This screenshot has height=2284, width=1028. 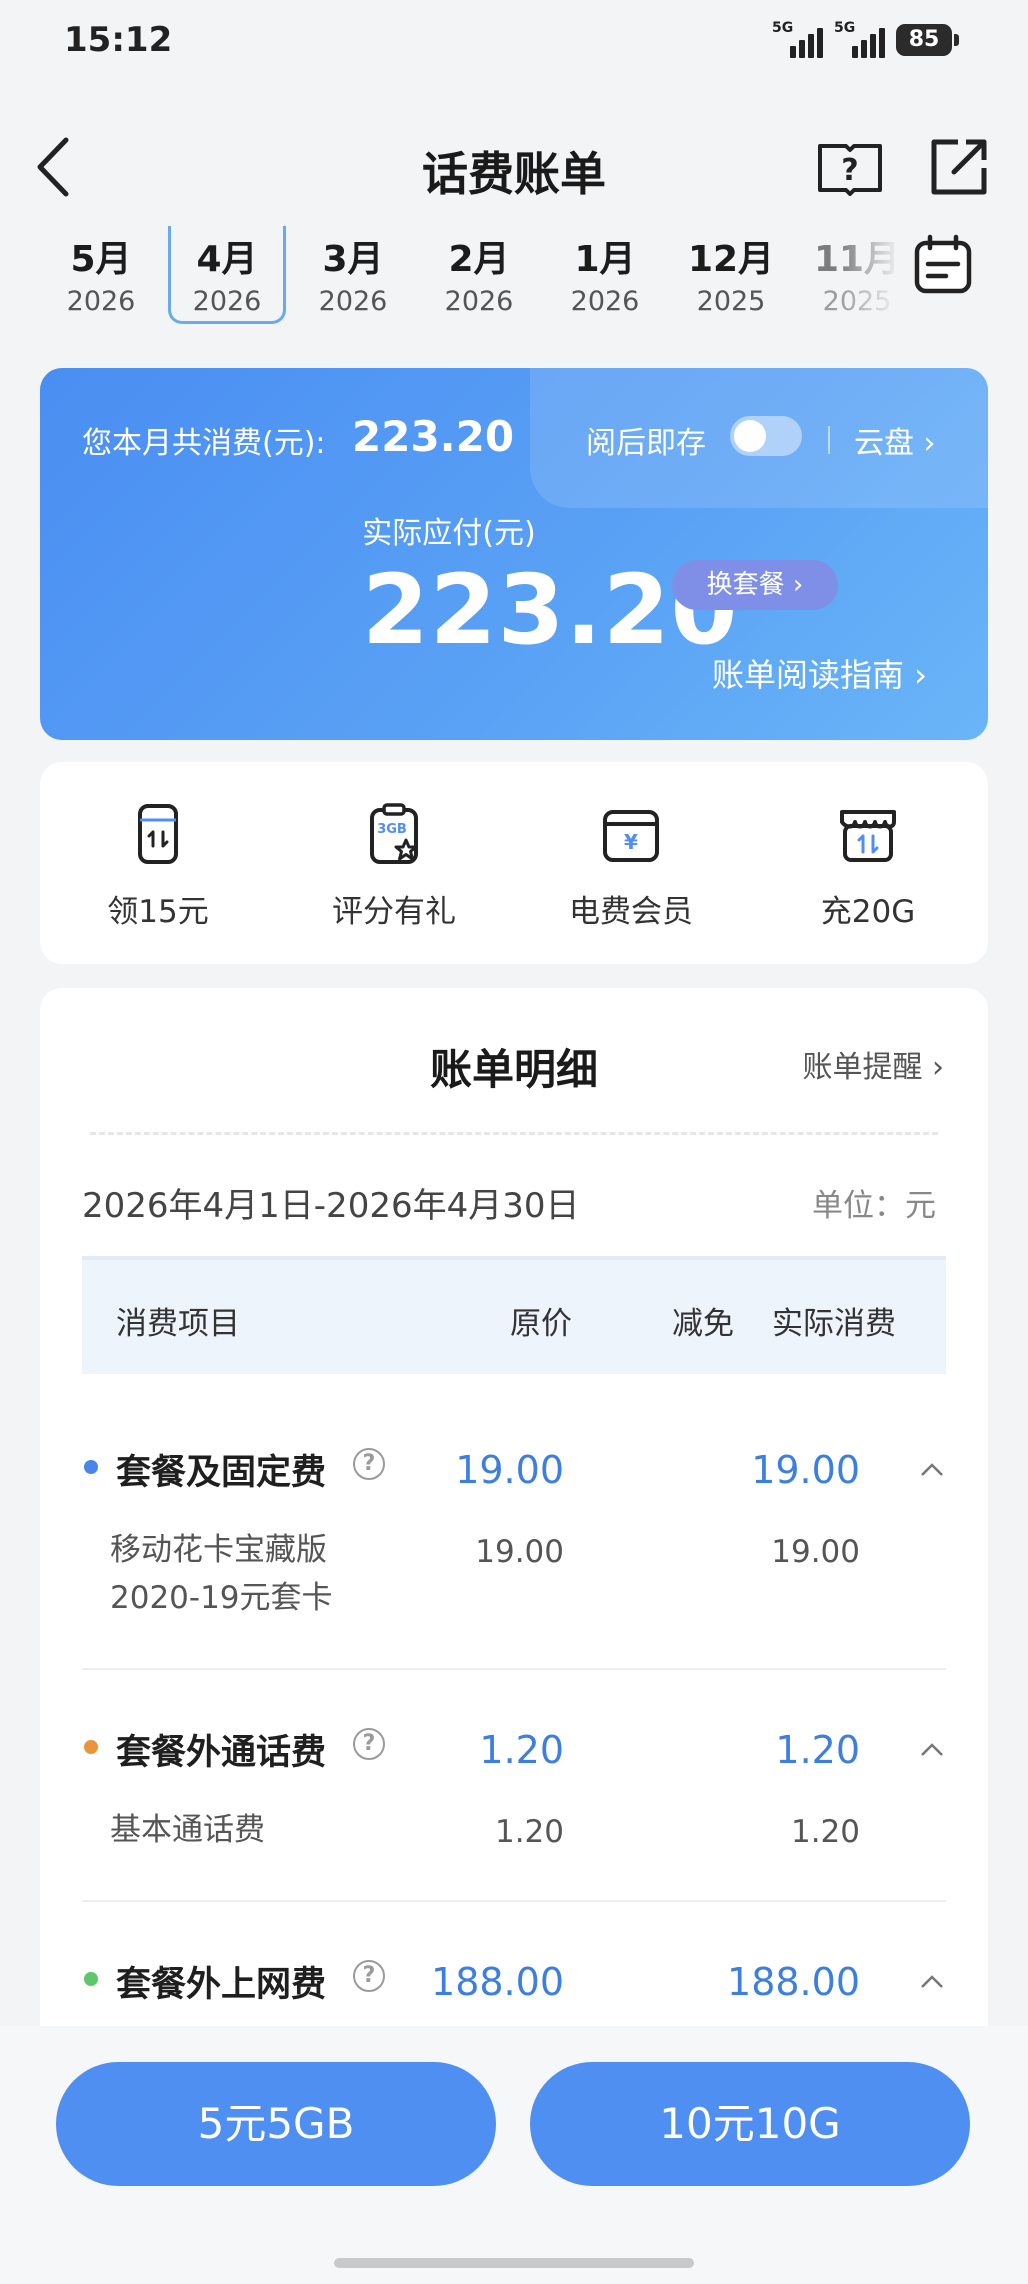 I want to click on top-bar: 话费账单 ?, so click(x=514, y=165).